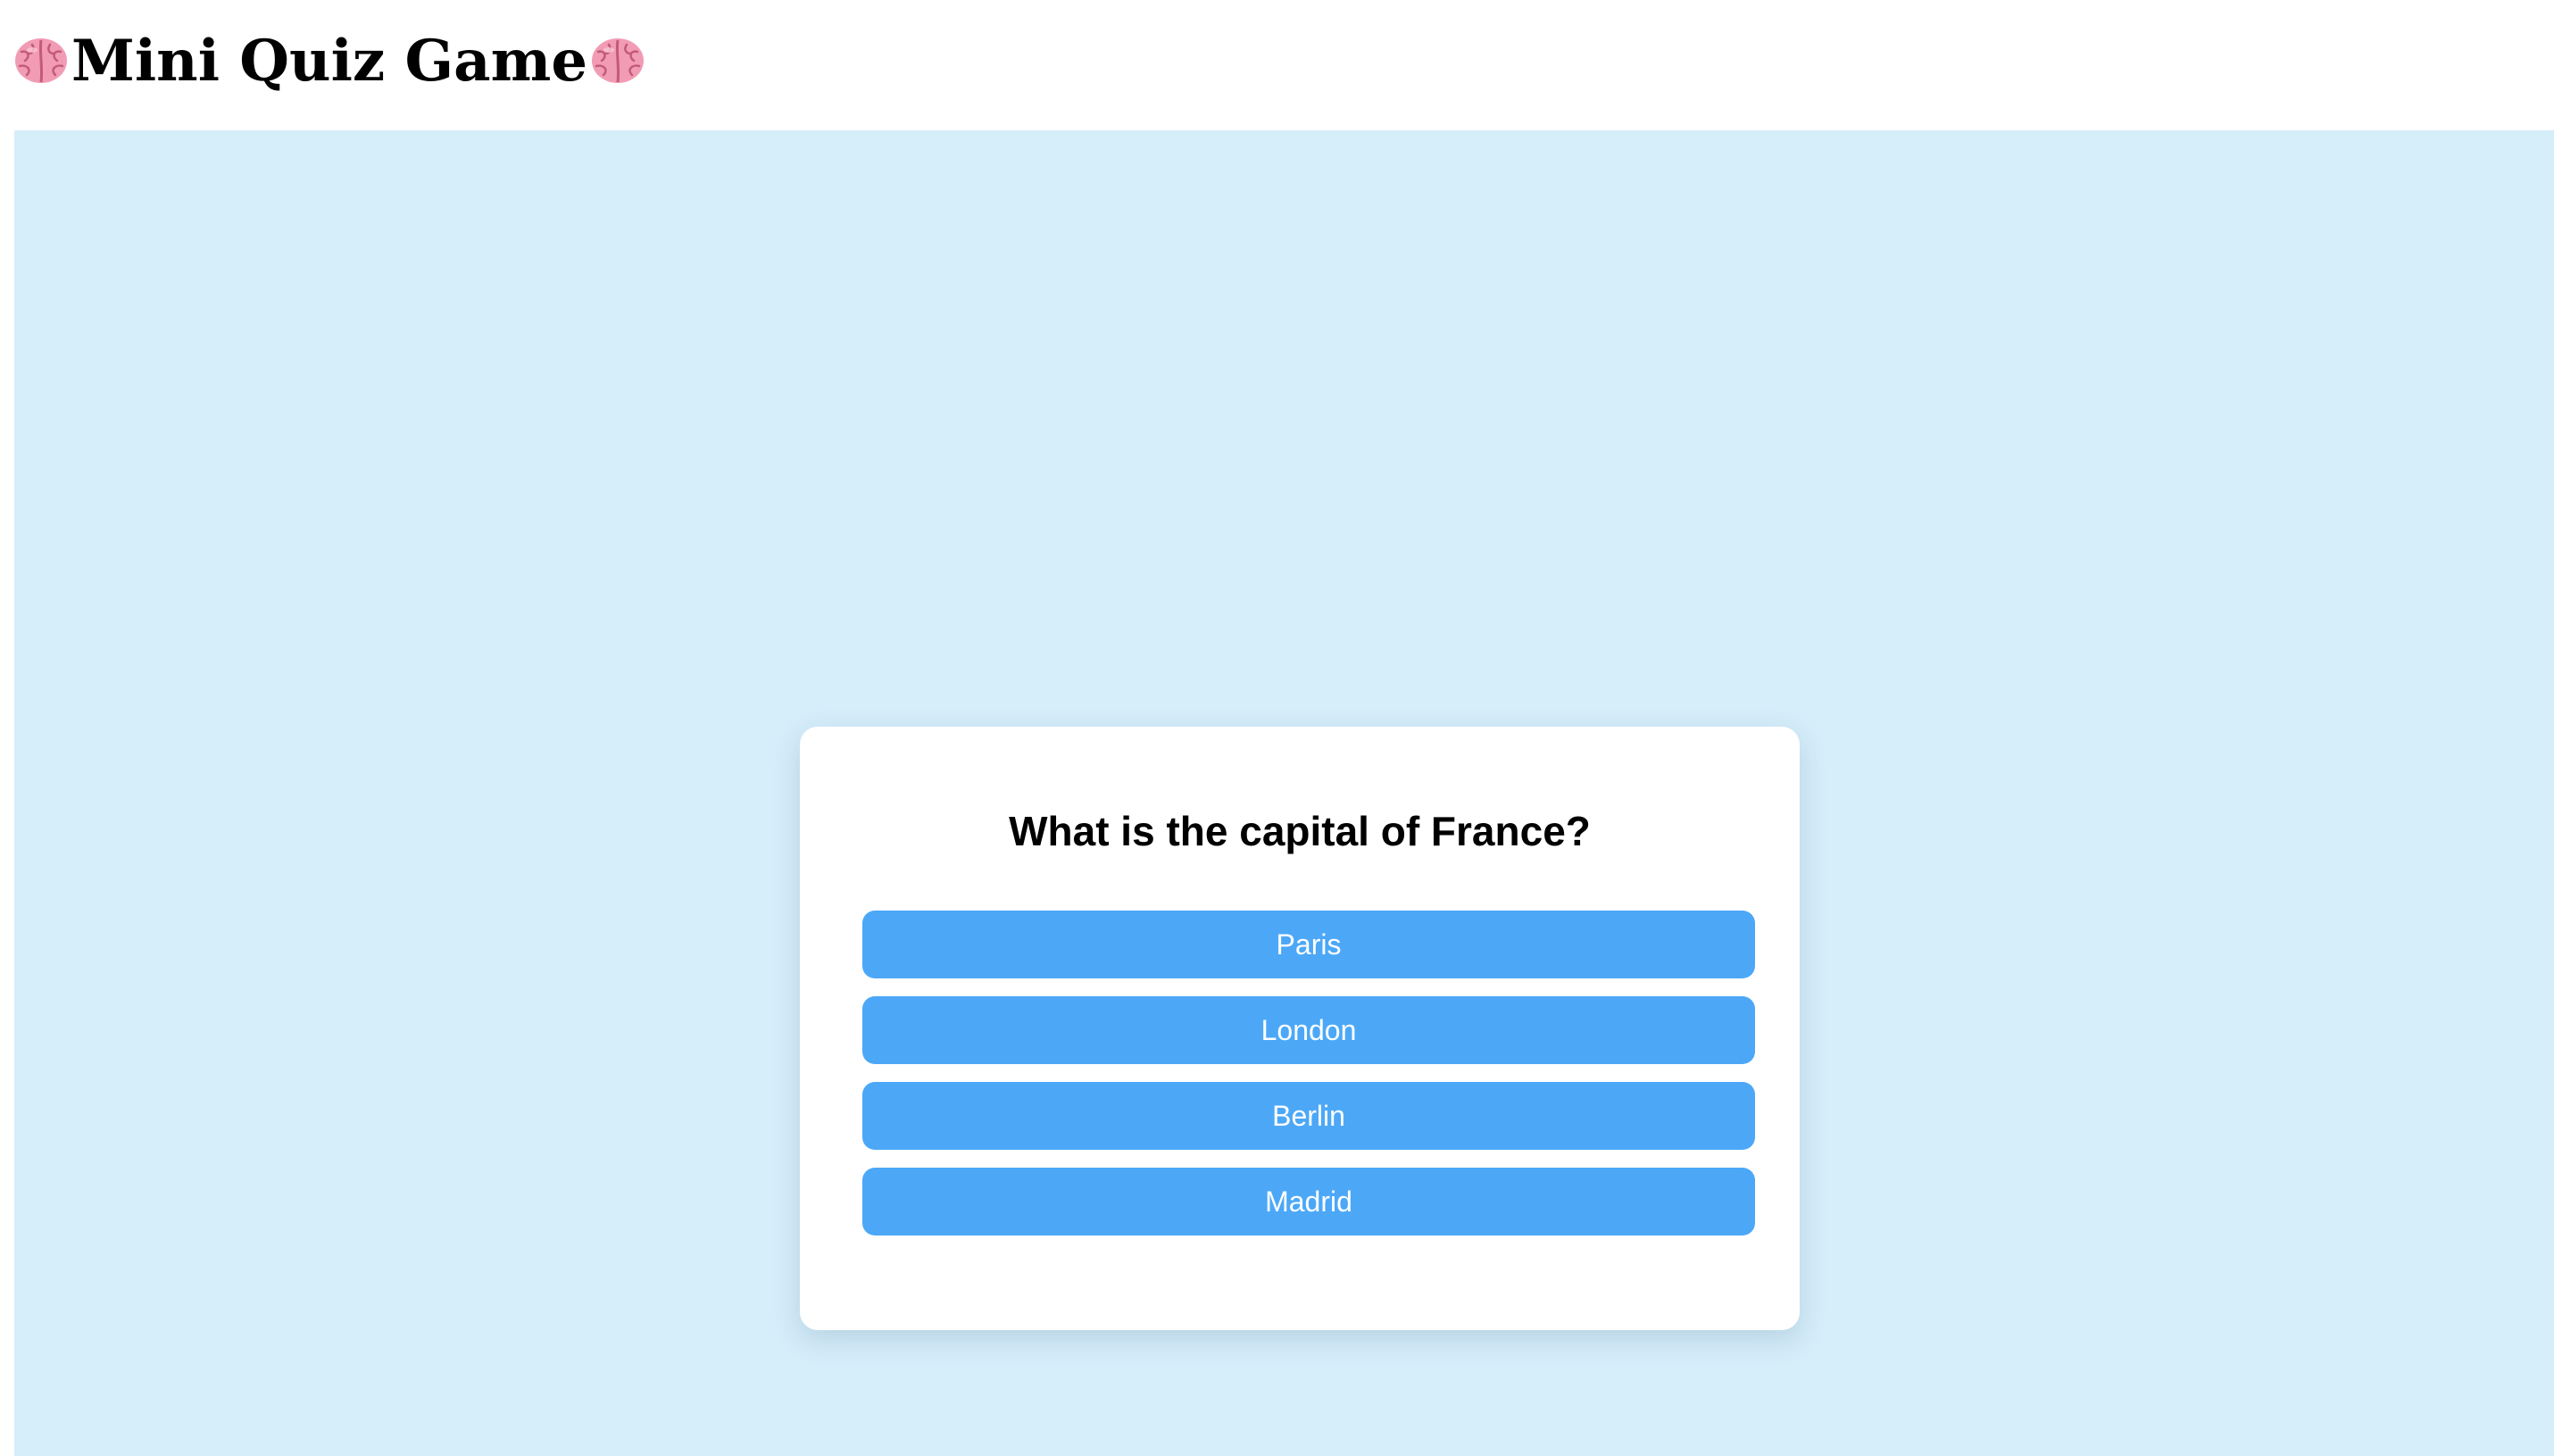  Describe the element at coordinates (1308, 1116) in the screenshot. I see `answer-button-berlin: Berlin` at that location.